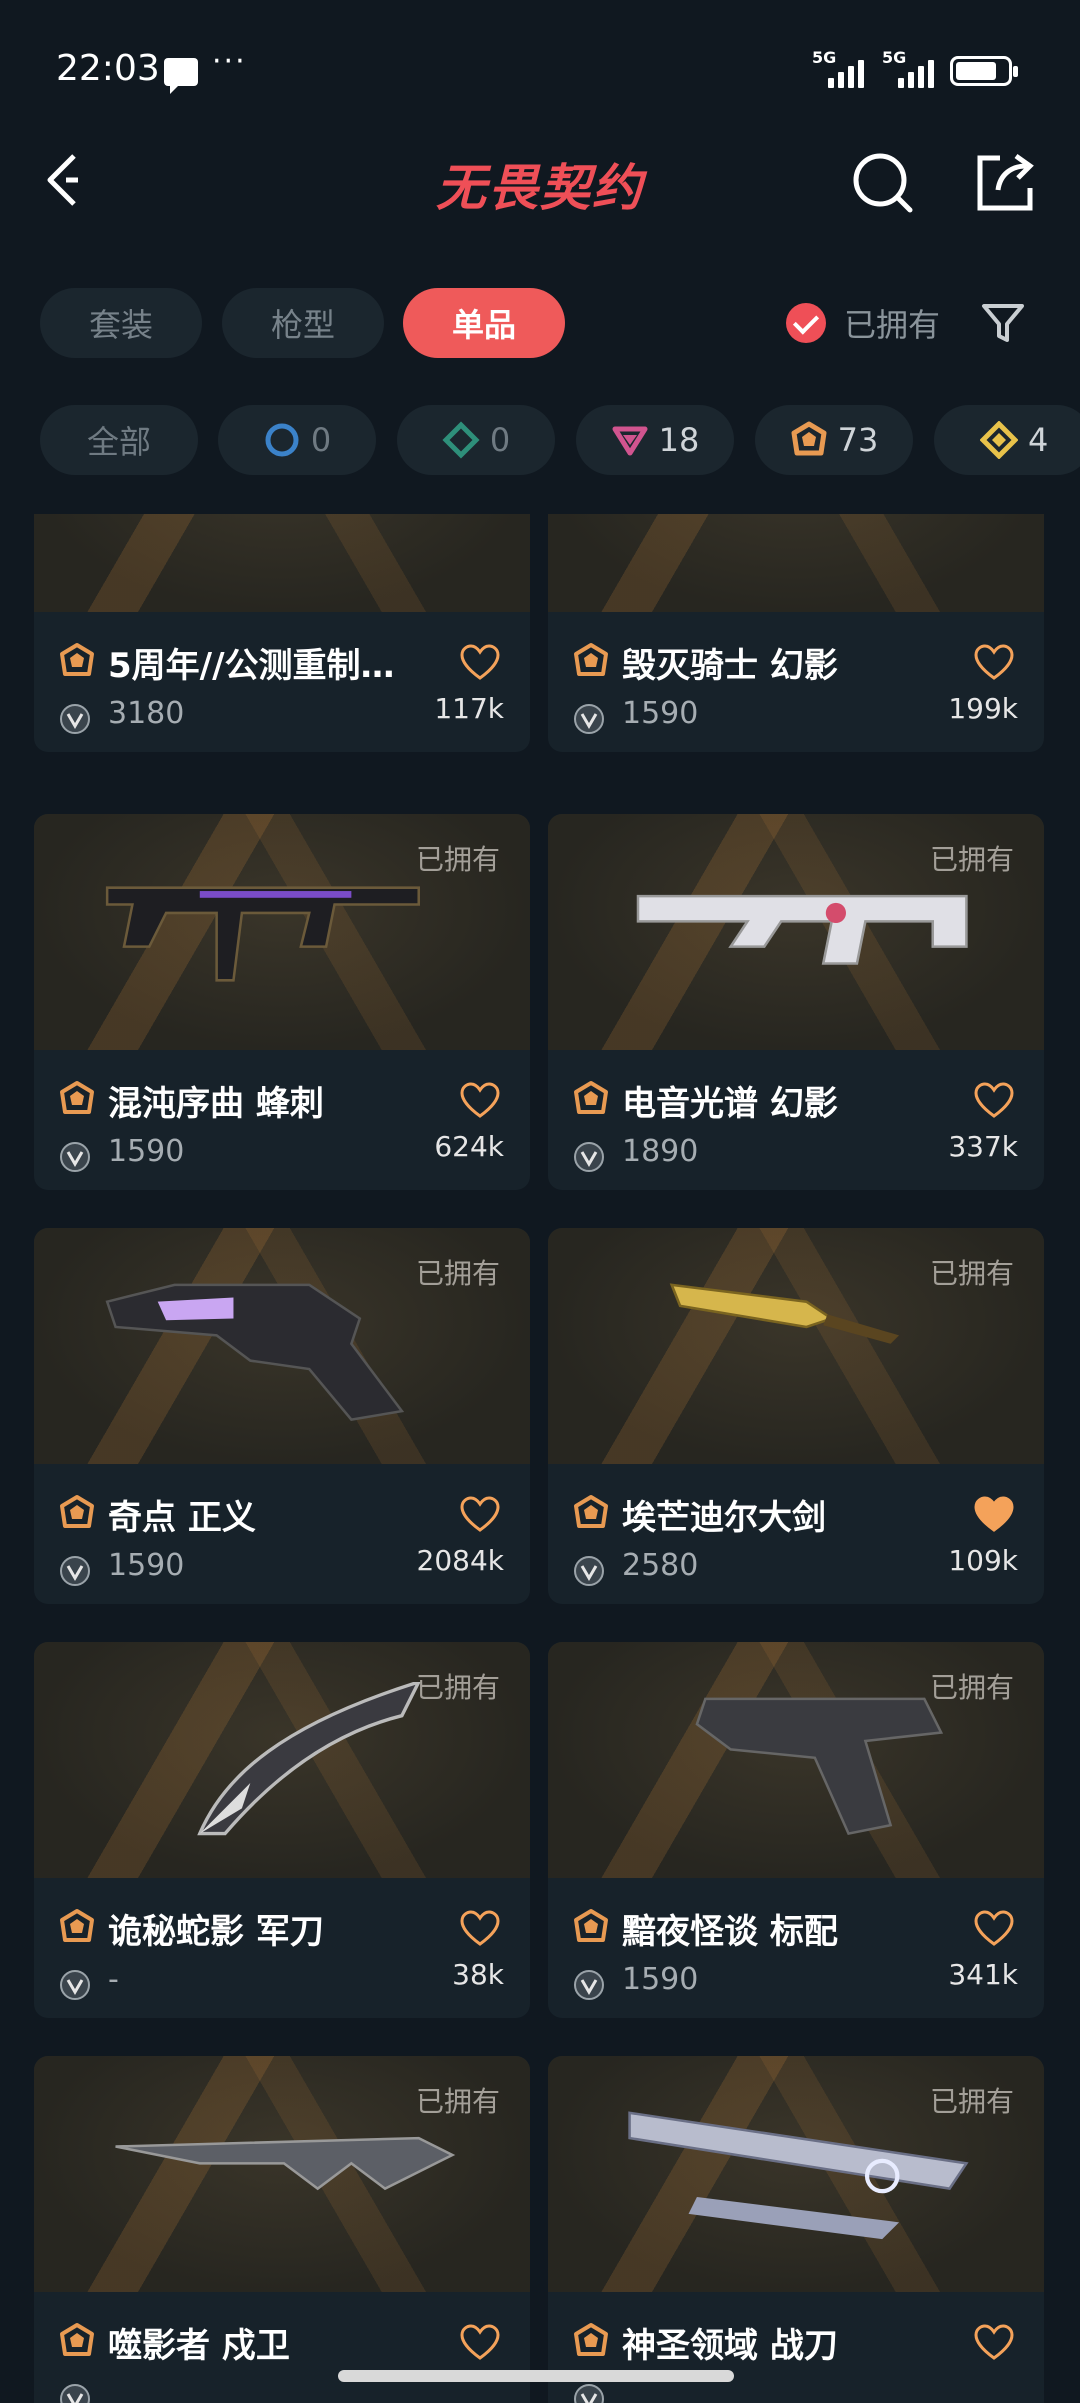  Describe the element at coordinates (730, 1104) in the screenshot. I see `item-name: 电音光谱 幻影` at that location.